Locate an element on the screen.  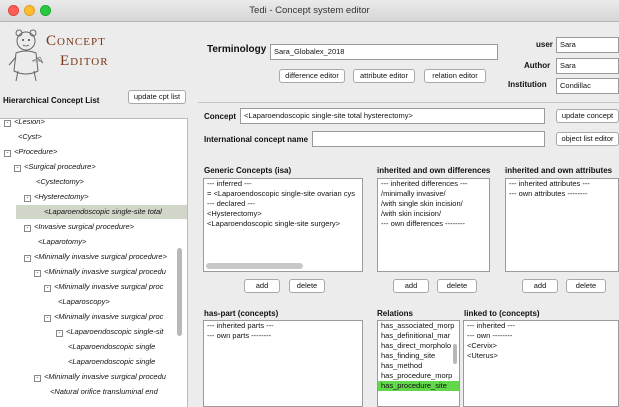
difference-editor-button: difference editor is located at coordinates (312, 76).